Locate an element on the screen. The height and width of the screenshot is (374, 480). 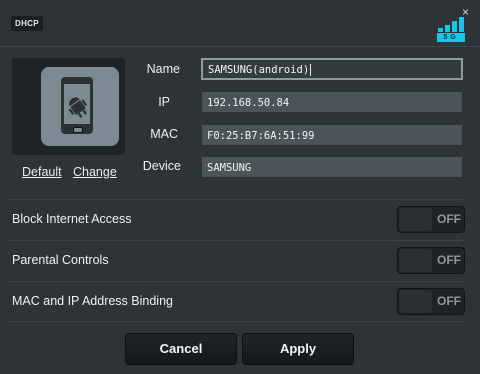
name-label: Name is located at coordinates (163, 69).